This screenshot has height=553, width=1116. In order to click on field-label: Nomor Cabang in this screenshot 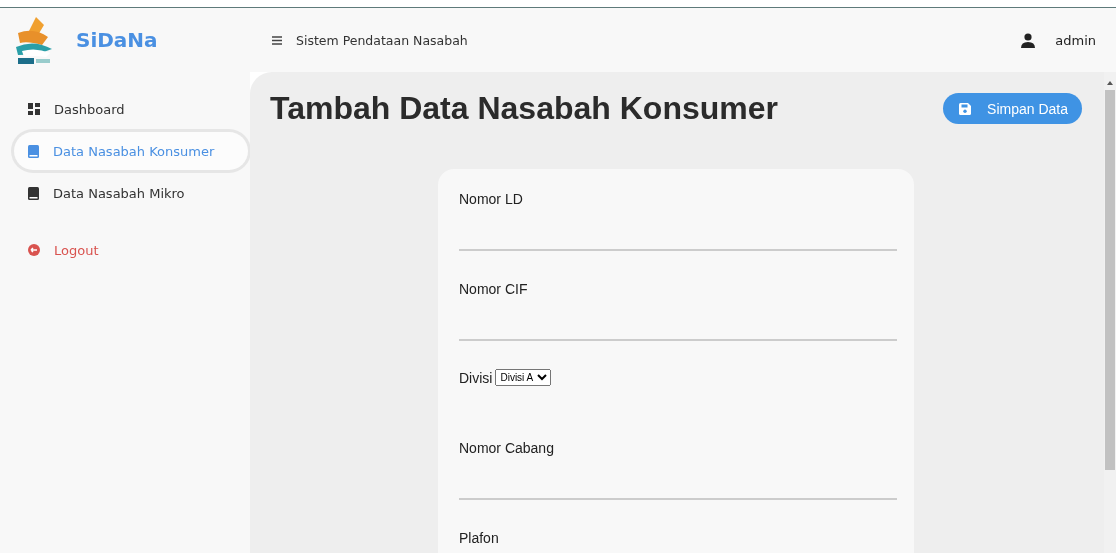, I will do `click(507, 448)`.